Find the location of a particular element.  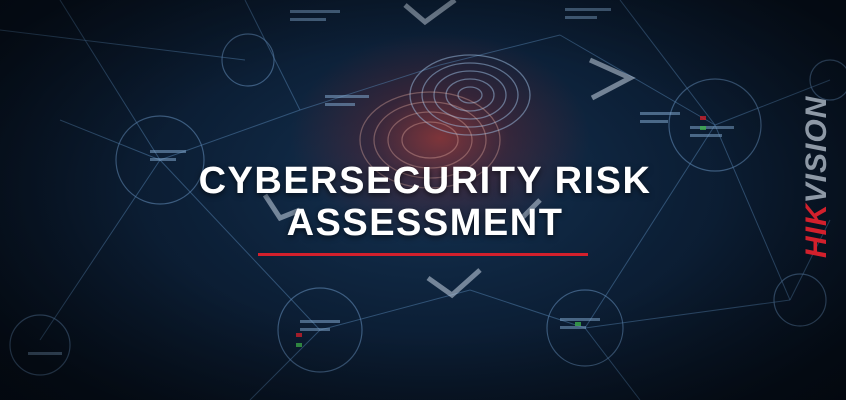

hikvision-logo: HIKVISION is located at coordinates (817, 177).